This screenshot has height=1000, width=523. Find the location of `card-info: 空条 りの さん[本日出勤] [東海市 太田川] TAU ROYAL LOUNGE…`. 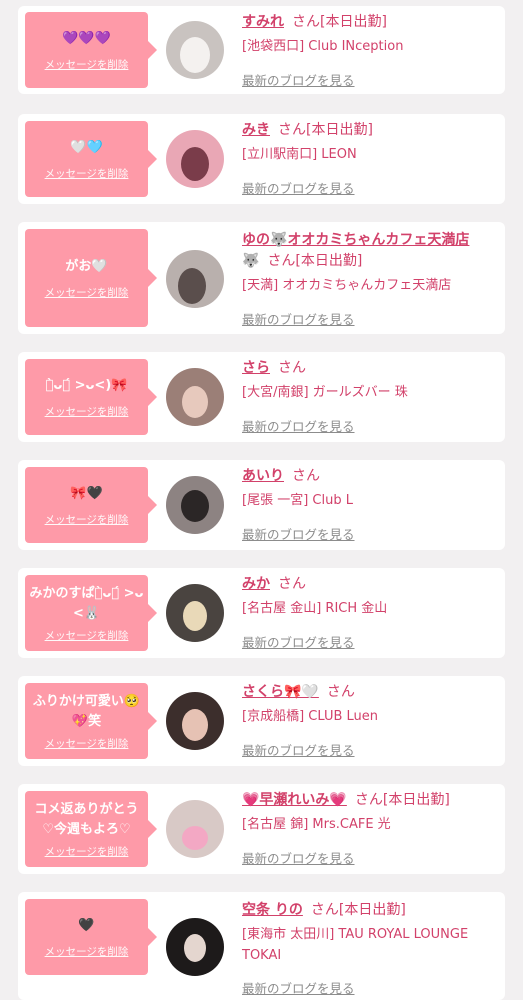

card-info: 空条 りの さん[本日出勤] [東海市 太田川] TAU ROYAL LOUNGE… is located at coordinates (370, 933).